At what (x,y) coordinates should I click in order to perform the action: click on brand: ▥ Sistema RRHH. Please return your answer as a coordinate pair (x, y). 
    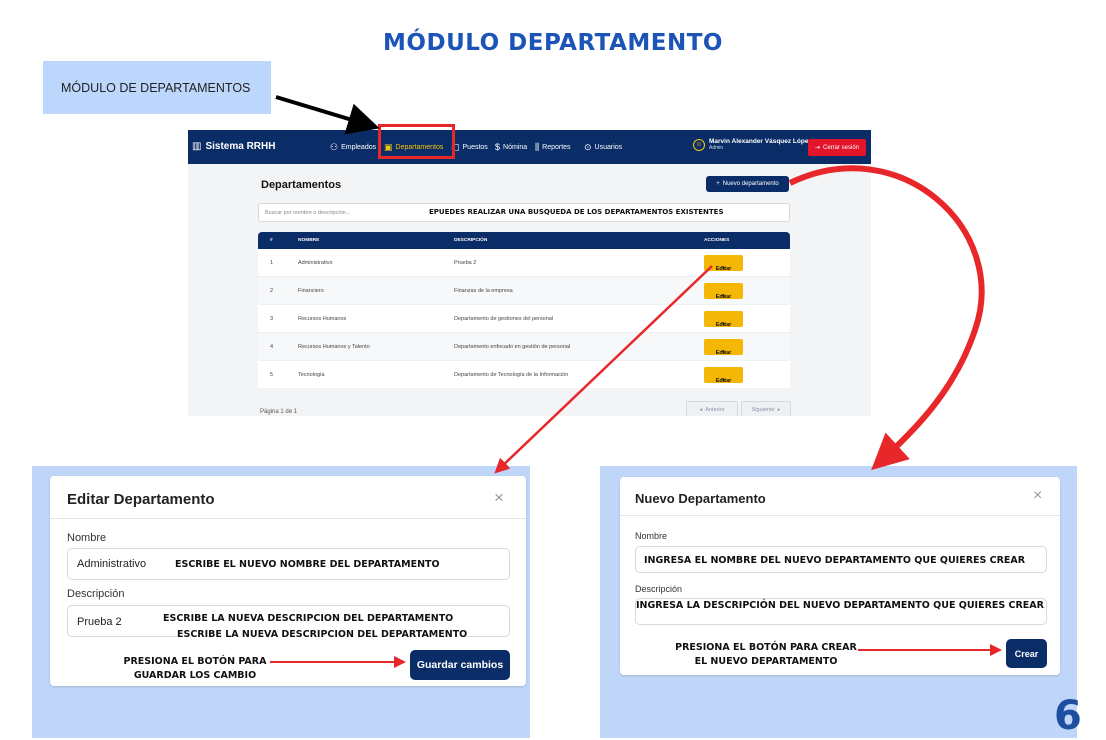
    Looking at the image, I should click on (233, 146).